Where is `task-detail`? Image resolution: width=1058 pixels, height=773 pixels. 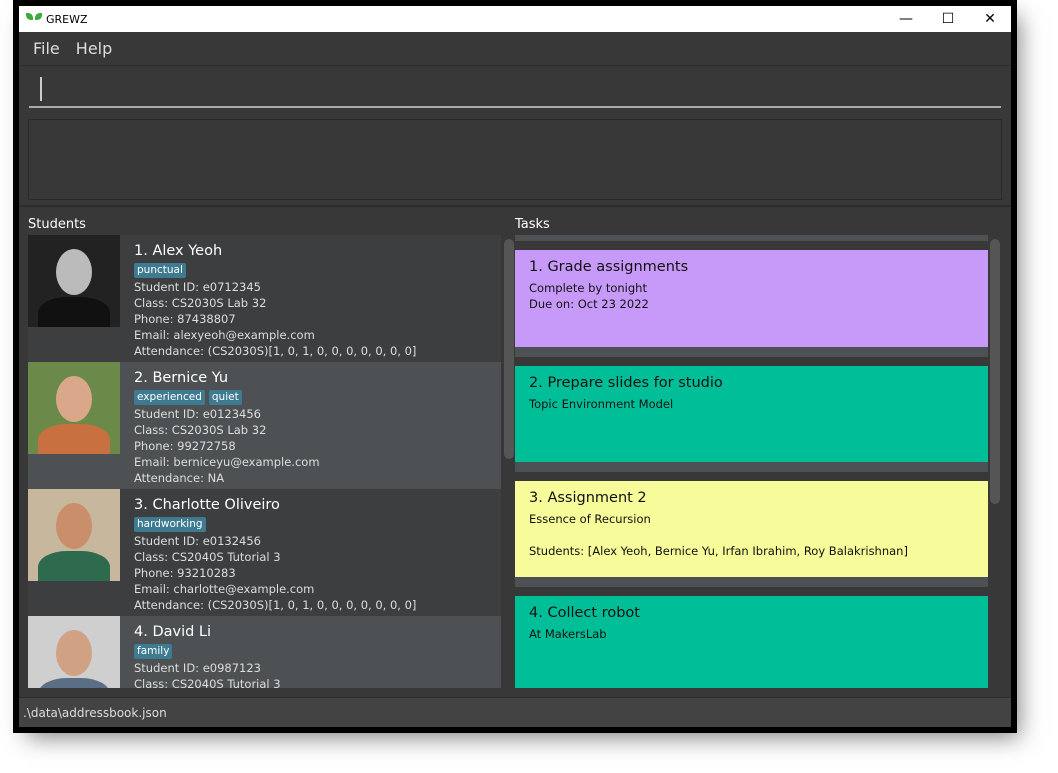
task-detail is located at coordinates (758, 535).